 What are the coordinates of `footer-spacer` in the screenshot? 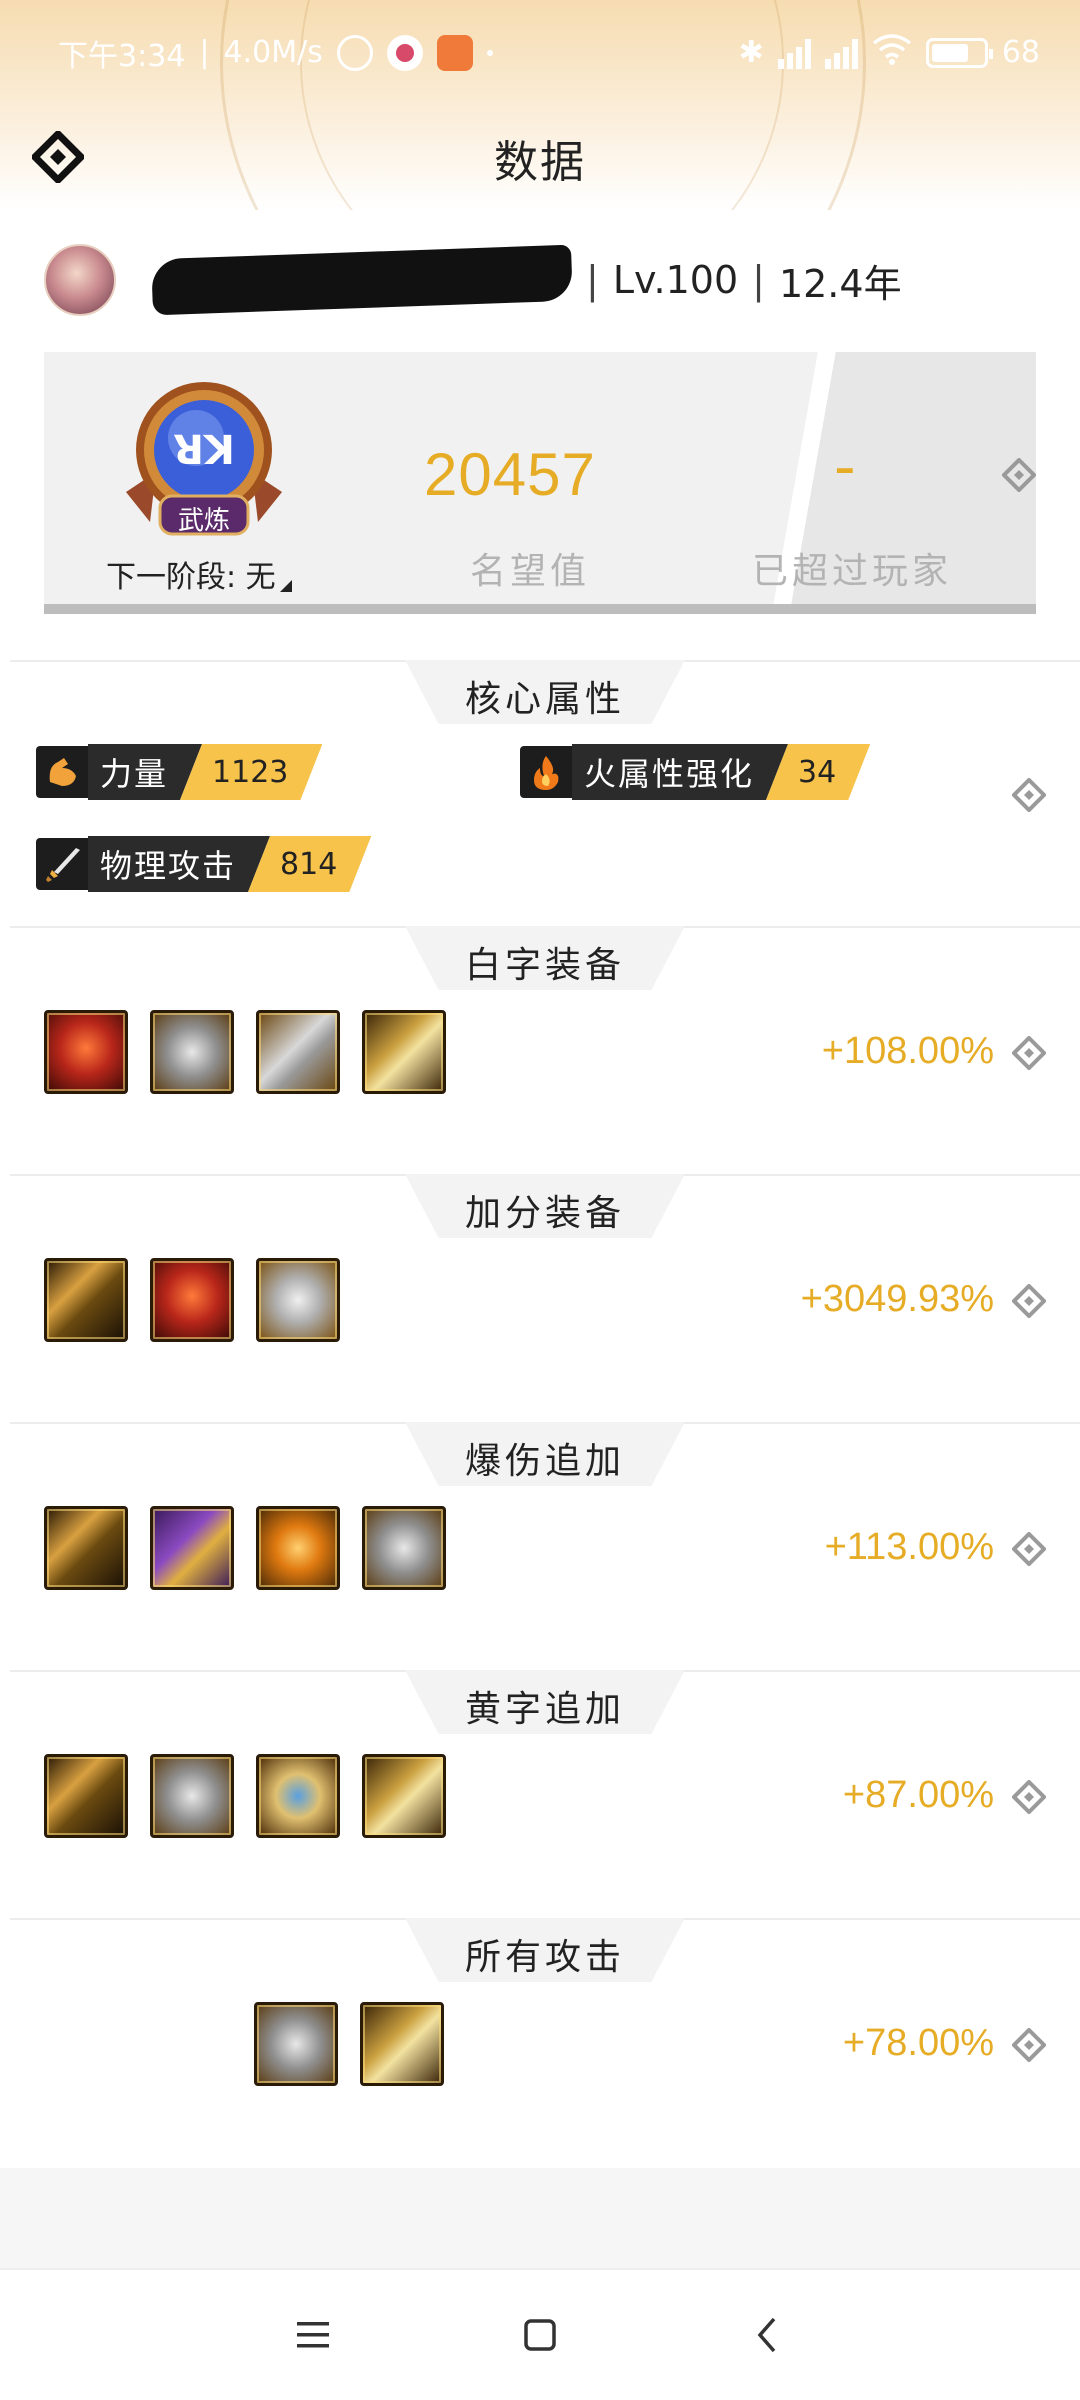 It's located at (540, 2218).